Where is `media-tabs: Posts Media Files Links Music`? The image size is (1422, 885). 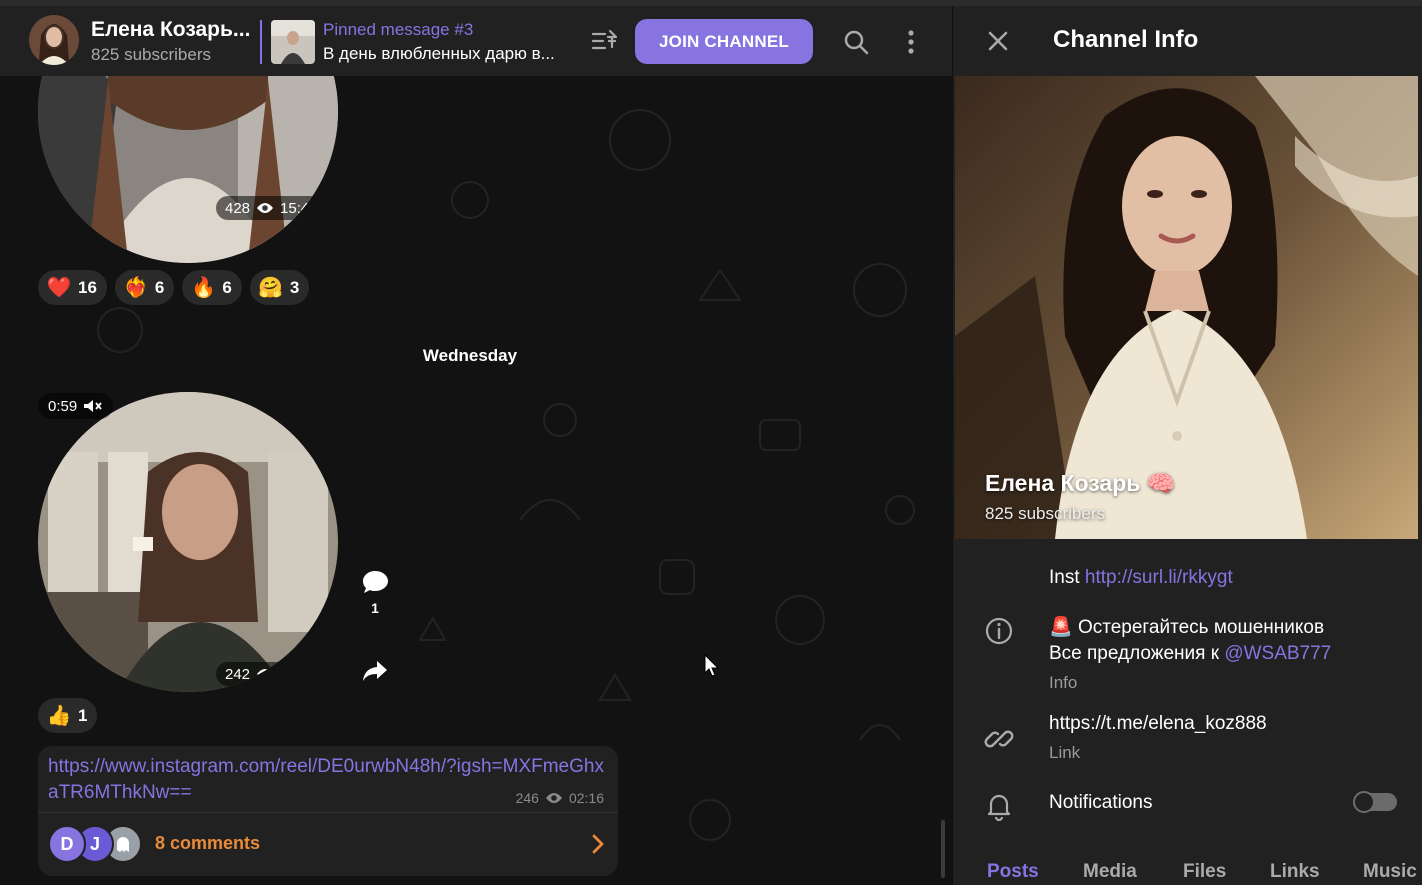 media-tabs: Posts Media Files Links Music is located at coordinates (1187, 871).